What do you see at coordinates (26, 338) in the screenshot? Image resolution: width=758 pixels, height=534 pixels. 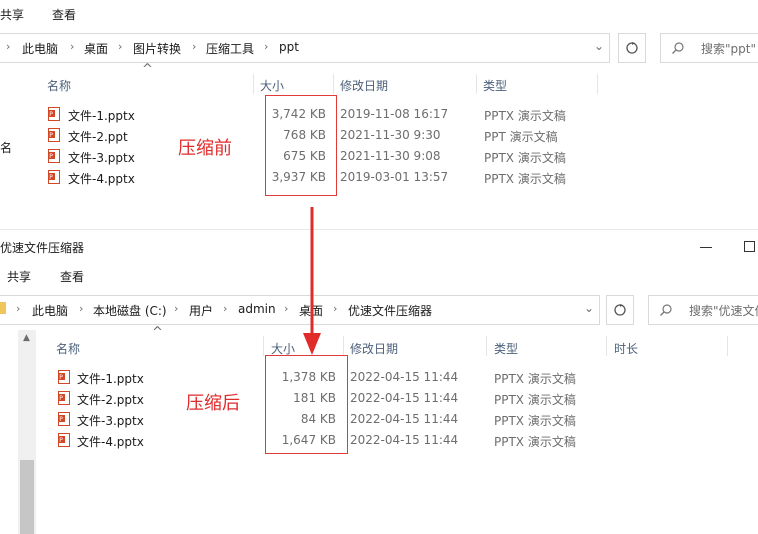 I see `scroll-up-icon: ▲` at bounding box center [26, 338].